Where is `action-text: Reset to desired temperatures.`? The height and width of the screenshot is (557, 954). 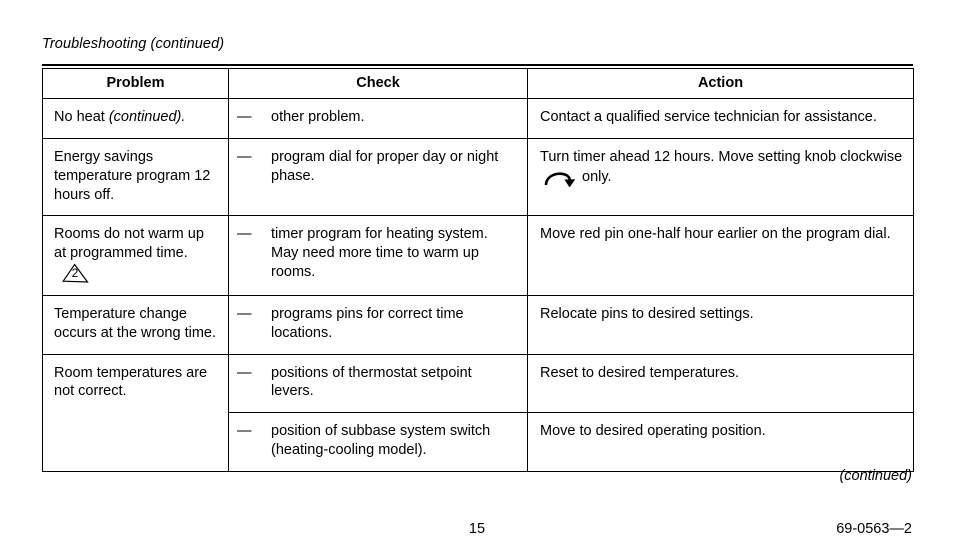
action-text: Reset to desired temperatures. is located at coordinates (640, 372).